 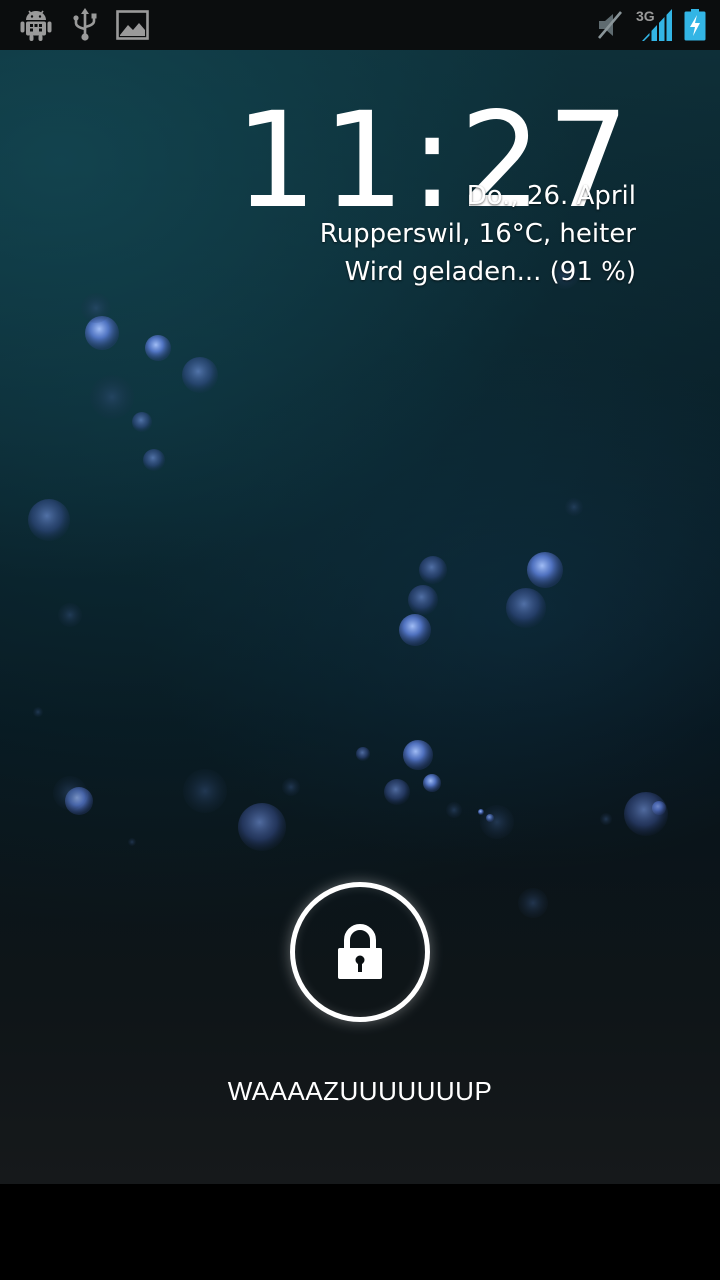 I want to click on network-type-label: 3G, so click(x=645, y=16).